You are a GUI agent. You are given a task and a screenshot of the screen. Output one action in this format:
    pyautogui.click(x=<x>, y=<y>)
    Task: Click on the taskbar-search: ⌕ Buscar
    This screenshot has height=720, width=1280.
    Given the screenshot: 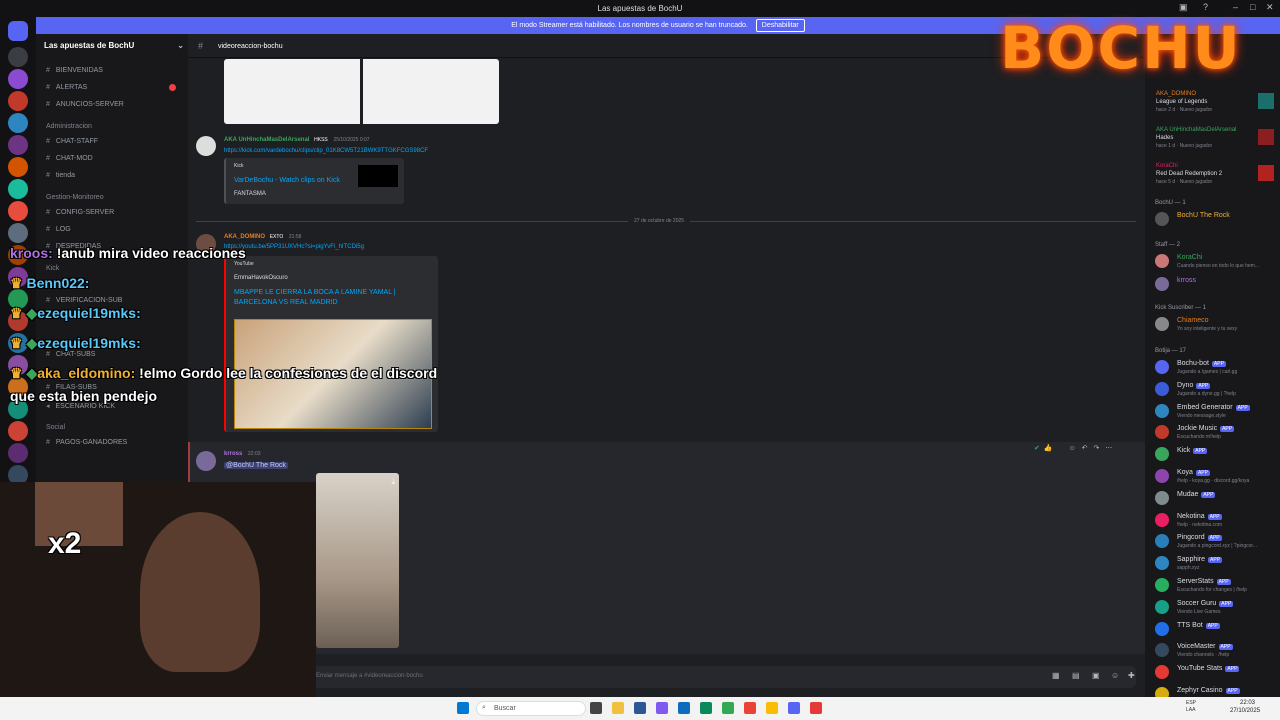 What is the action you would take?
    pyautogui.click(x=531, y=708)
    